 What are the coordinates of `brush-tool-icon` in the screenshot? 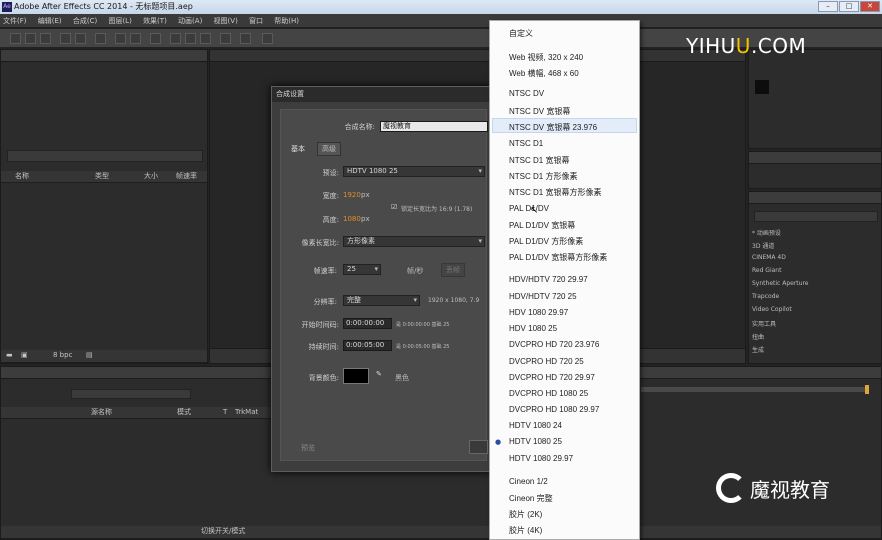 It's located at (175, 38).